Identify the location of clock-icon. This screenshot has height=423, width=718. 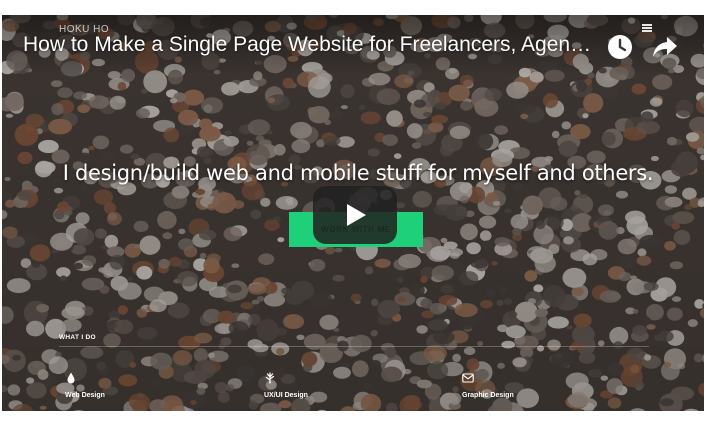
(620, 47).